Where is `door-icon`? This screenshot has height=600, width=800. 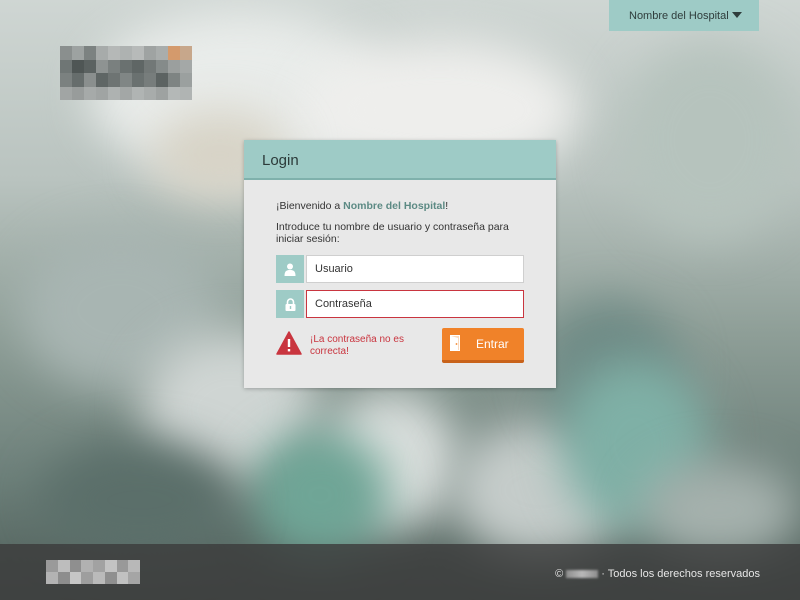
door-icon is located at coordinates (456, 344).